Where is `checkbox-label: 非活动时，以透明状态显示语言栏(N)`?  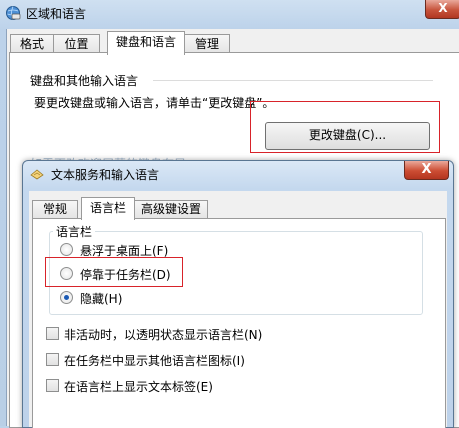 checkbox-label: 非活动时，以透明状态显示语言栏(N) is located at coordinates (163, 335).